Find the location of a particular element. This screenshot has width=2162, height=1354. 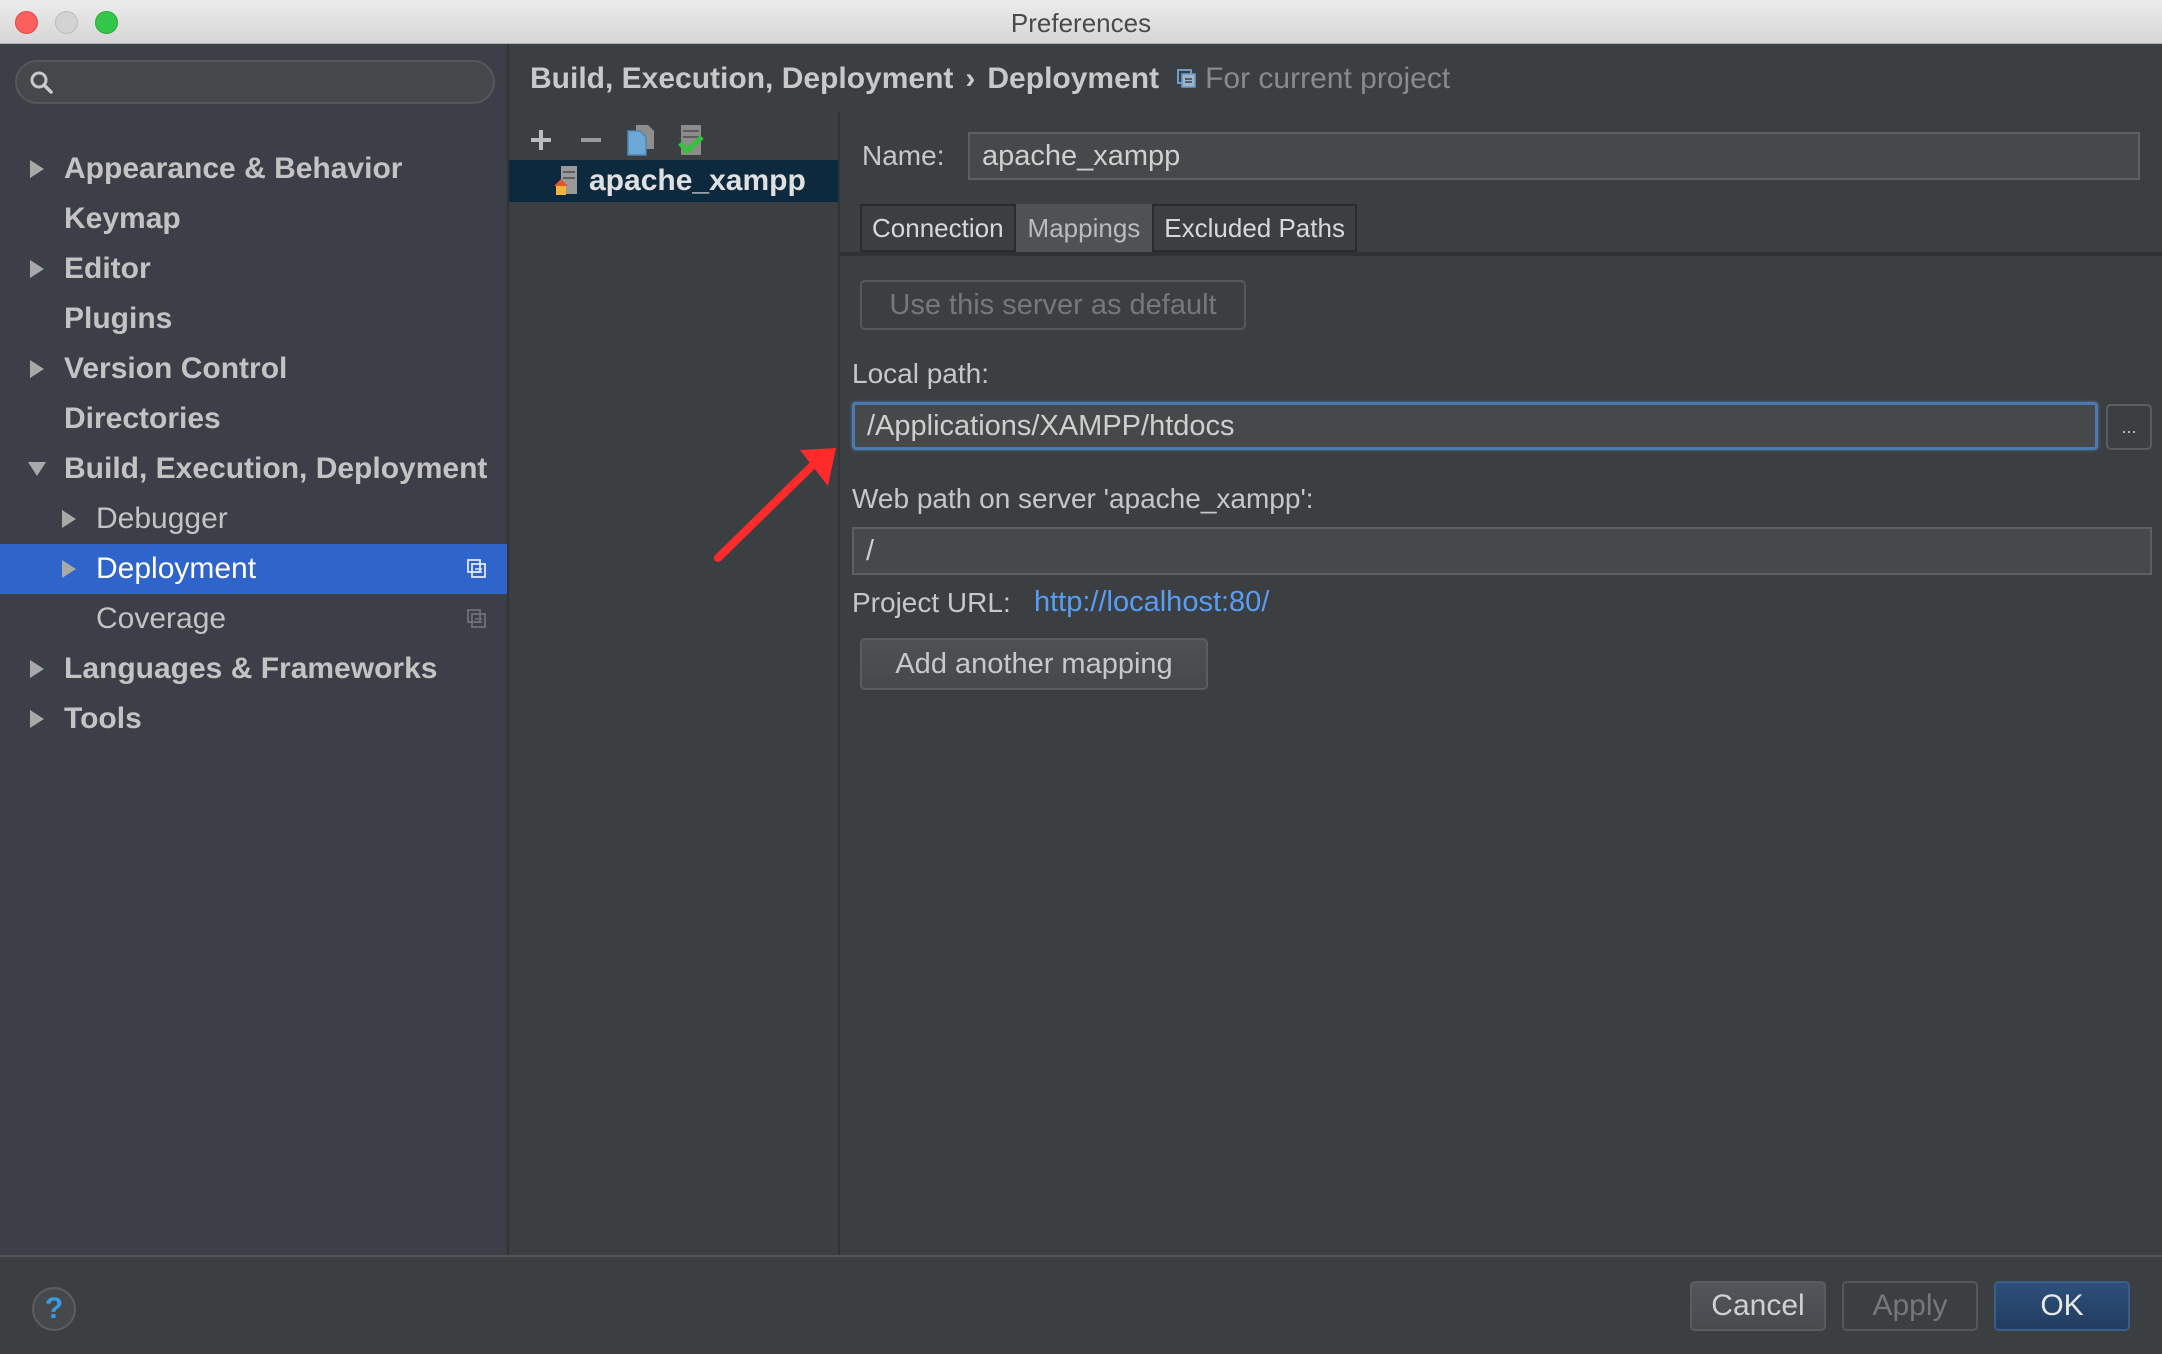

server-name-input: apache_xampp is located at coordinates (1554, 156).